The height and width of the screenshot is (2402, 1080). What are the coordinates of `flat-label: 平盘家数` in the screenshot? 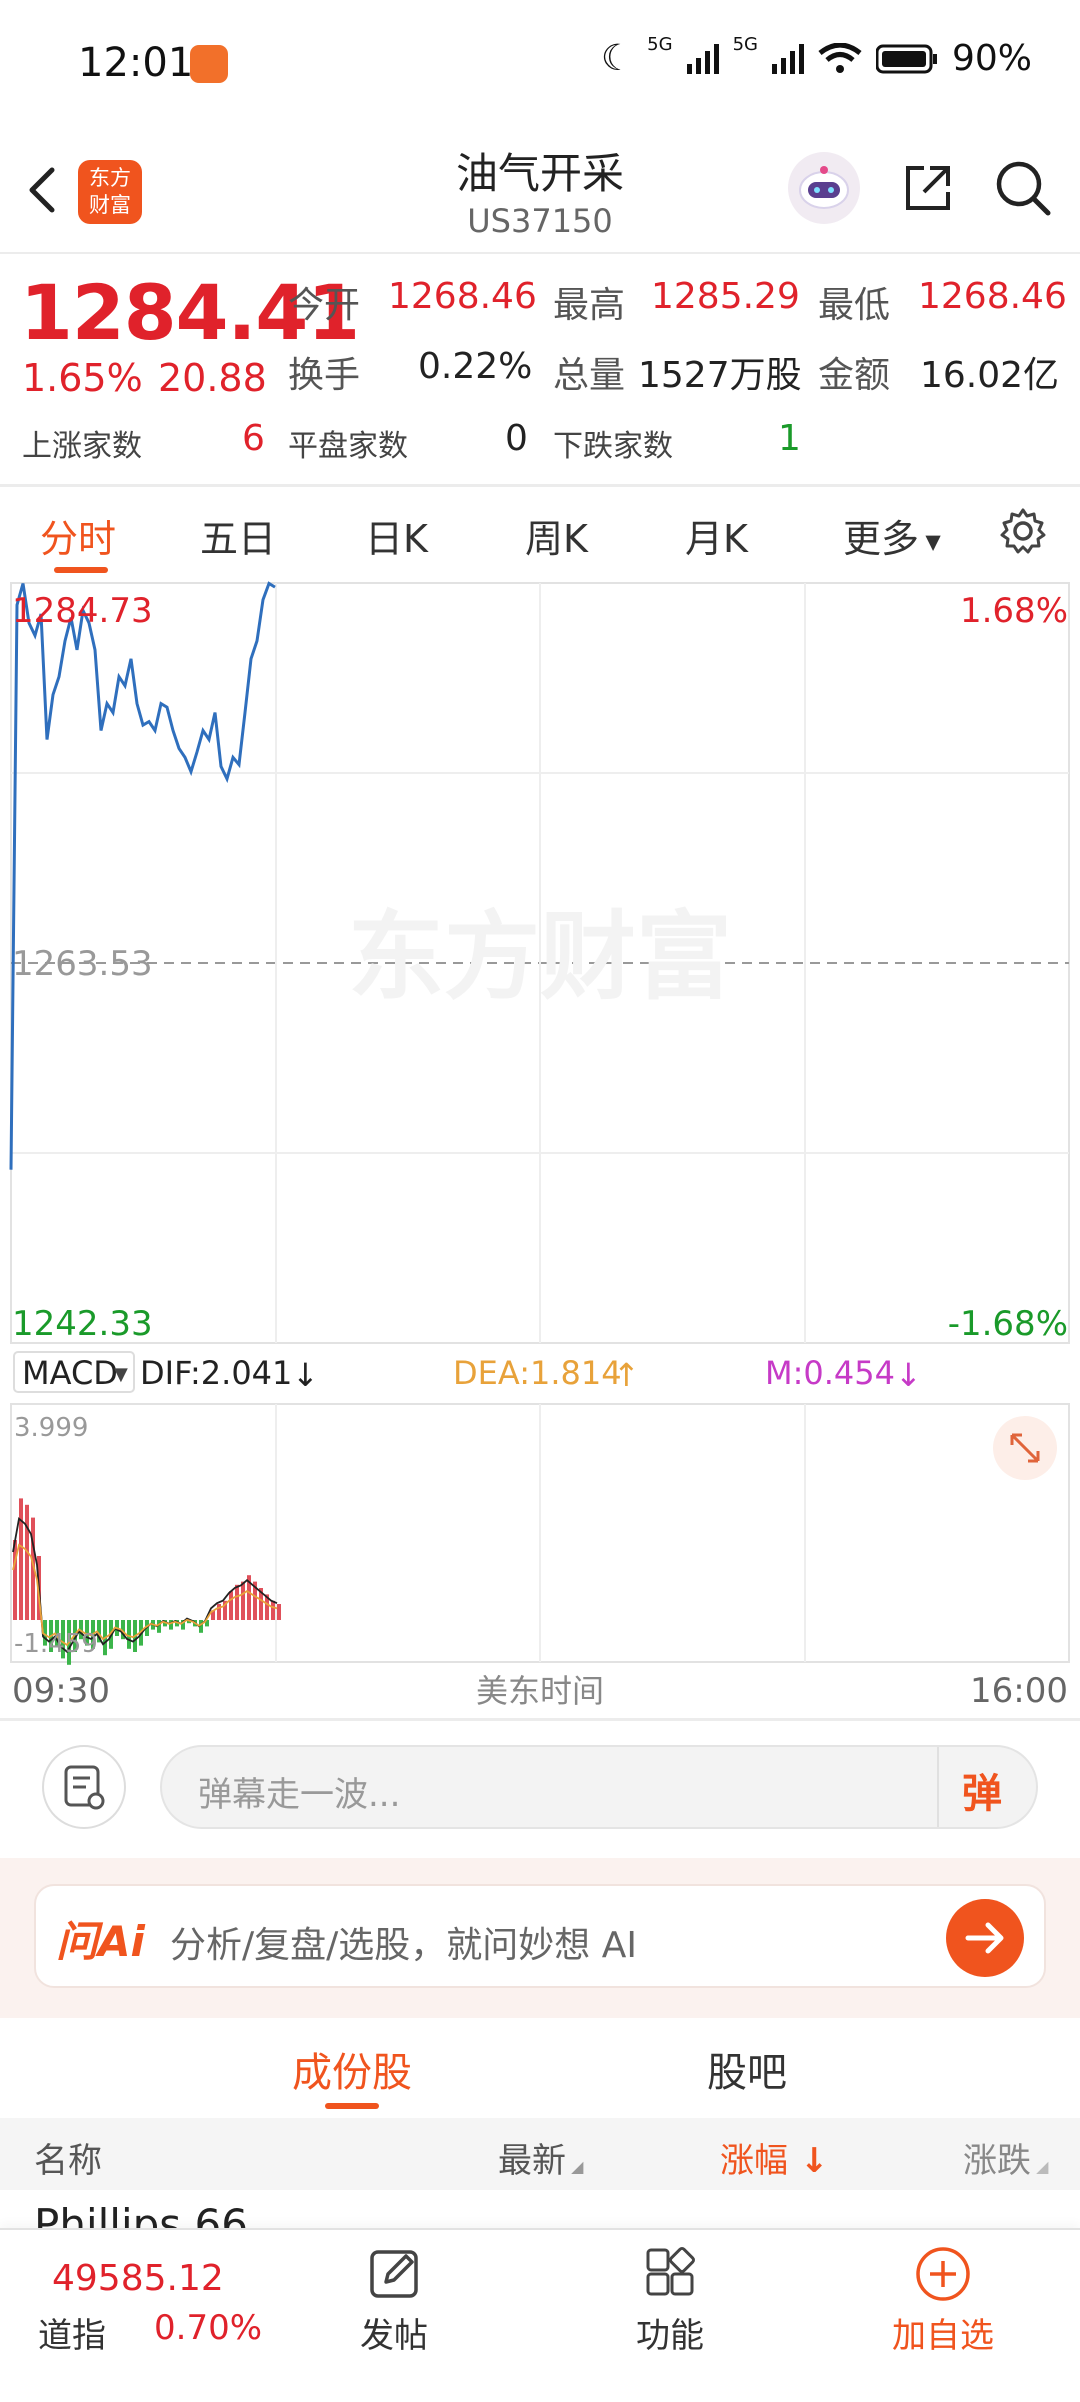 It's located at (348, 446).